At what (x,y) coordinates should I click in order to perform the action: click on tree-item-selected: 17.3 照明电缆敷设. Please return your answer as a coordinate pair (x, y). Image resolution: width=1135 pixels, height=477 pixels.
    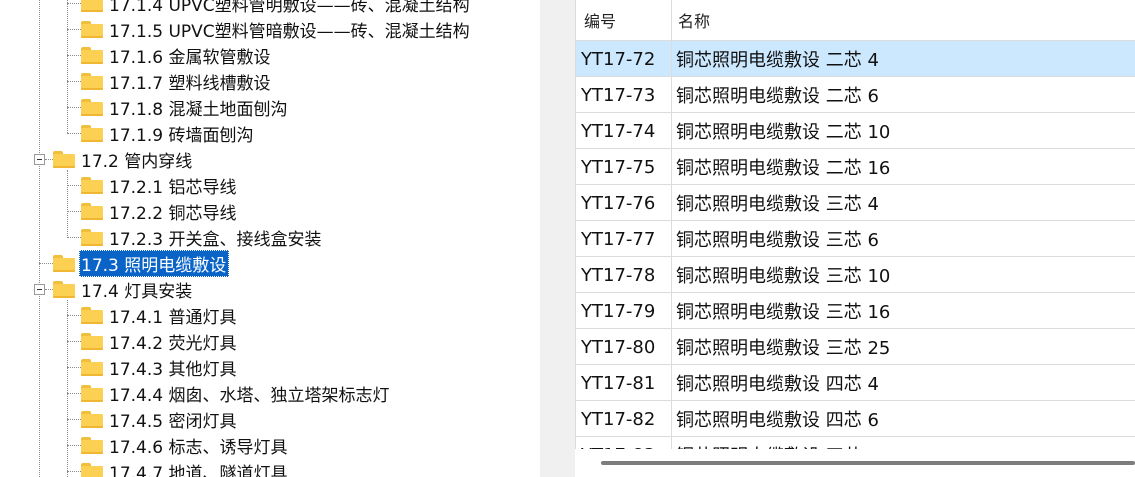
    Looking at the image, I should click on (141, 263).